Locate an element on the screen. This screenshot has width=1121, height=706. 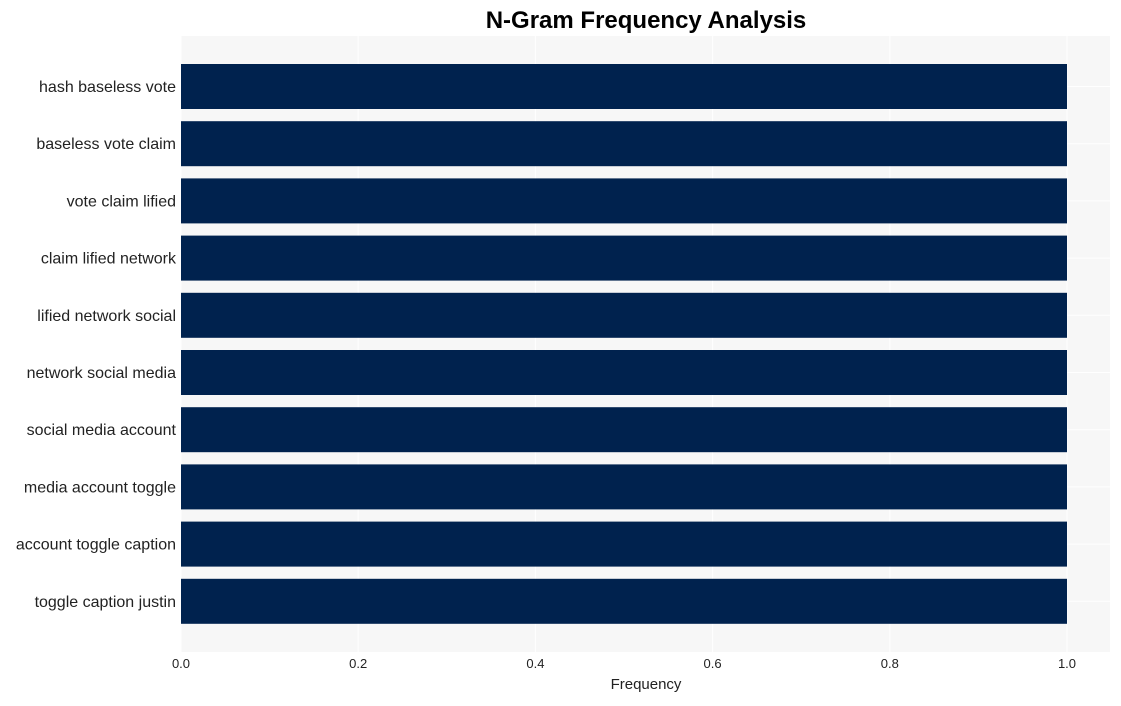
y-tick-label: claim lified network is located at coordinates (109, 259).